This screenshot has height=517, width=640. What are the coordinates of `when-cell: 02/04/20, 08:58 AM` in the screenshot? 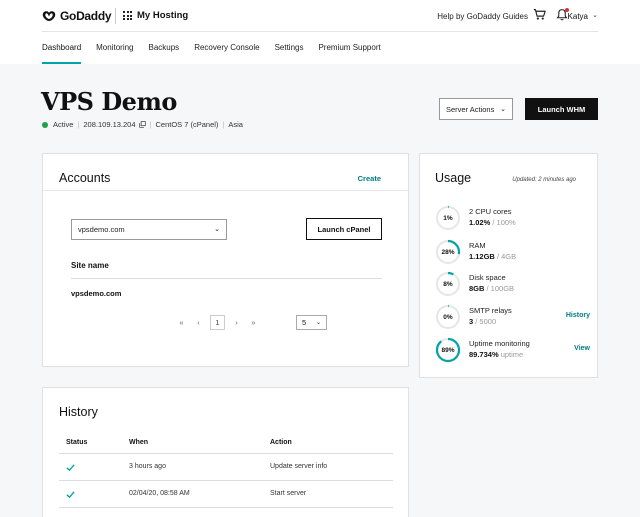 It's located at (159, 493).